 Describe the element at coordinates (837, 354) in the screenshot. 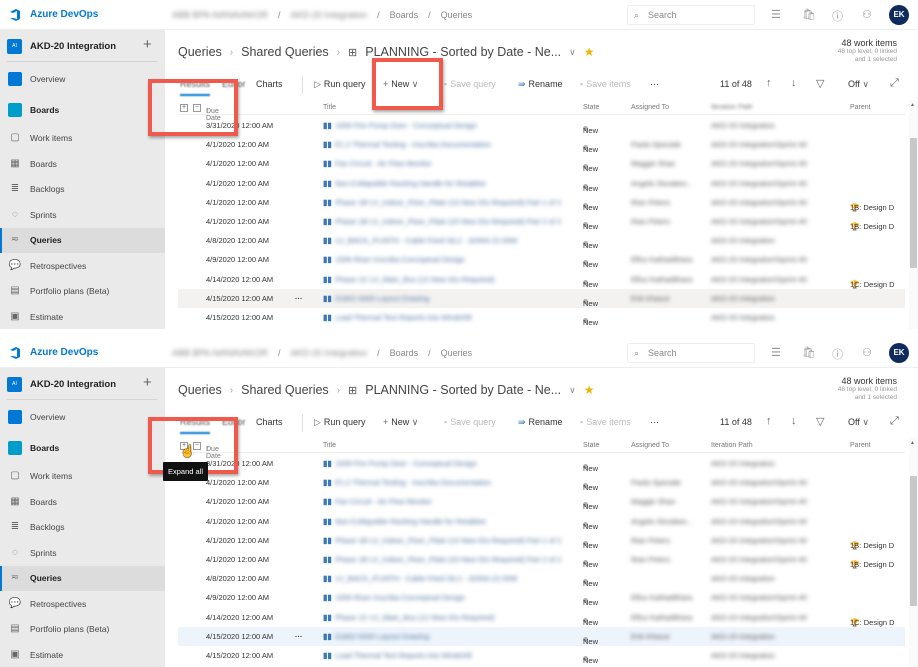

I see `help-icon: ⓘ` at that location.